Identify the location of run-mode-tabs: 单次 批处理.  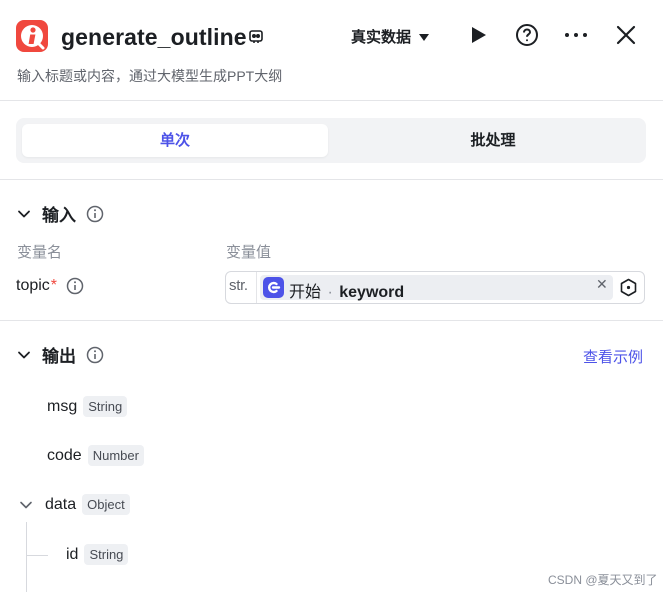
(331, 140).